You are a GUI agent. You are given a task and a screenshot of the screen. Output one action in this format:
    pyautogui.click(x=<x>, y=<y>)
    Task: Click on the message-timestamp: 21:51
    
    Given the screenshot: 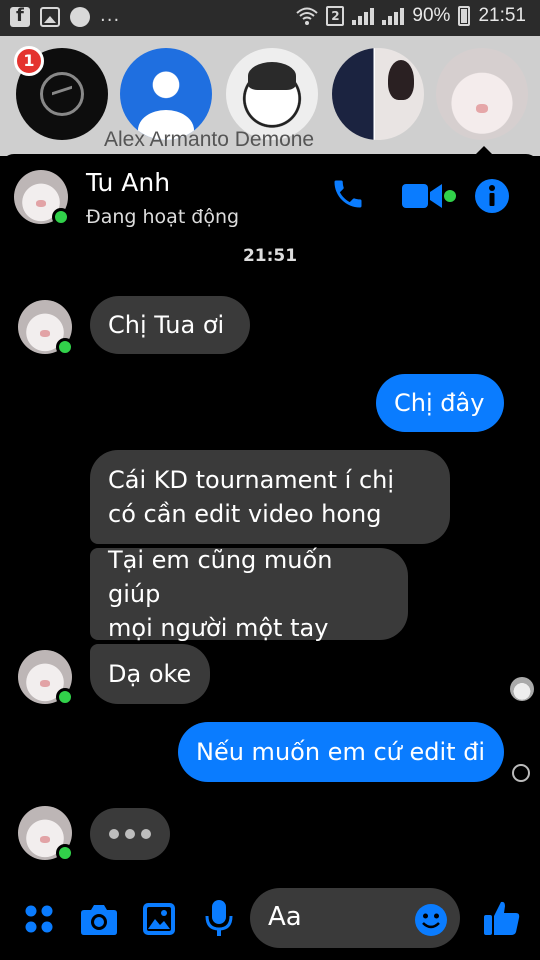 What is the action you would take?
    pyautogui.click(x=270, y=256)
    